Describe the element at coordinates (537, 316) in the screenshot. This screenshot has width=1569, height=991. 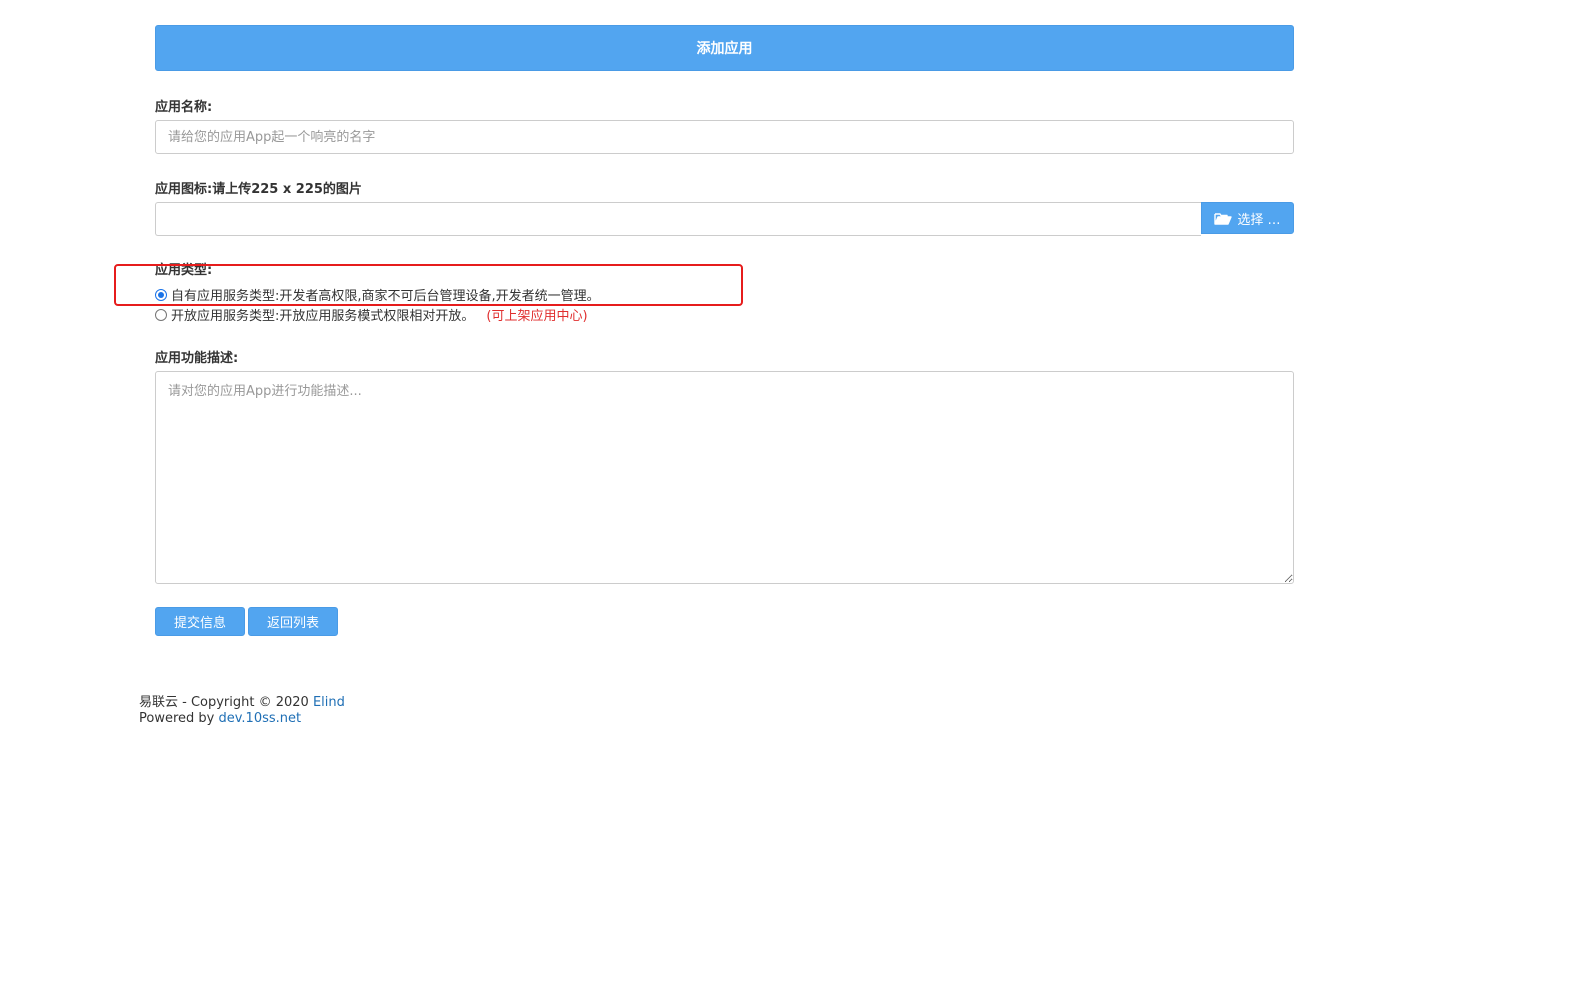
I see `app-center-note: (可上架应用中心)` at that location.